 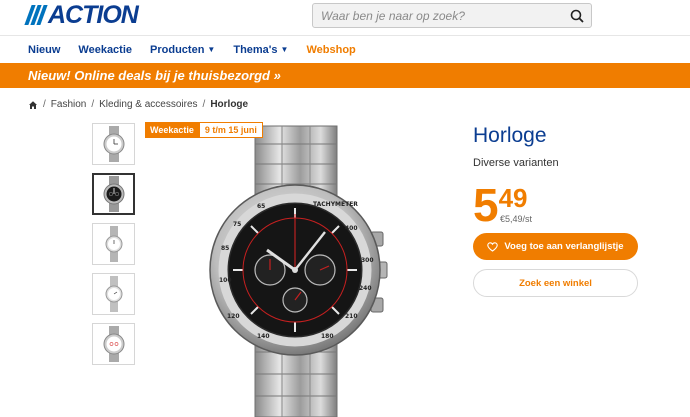 I want to click on search-icon, so click(x=577, y=16).